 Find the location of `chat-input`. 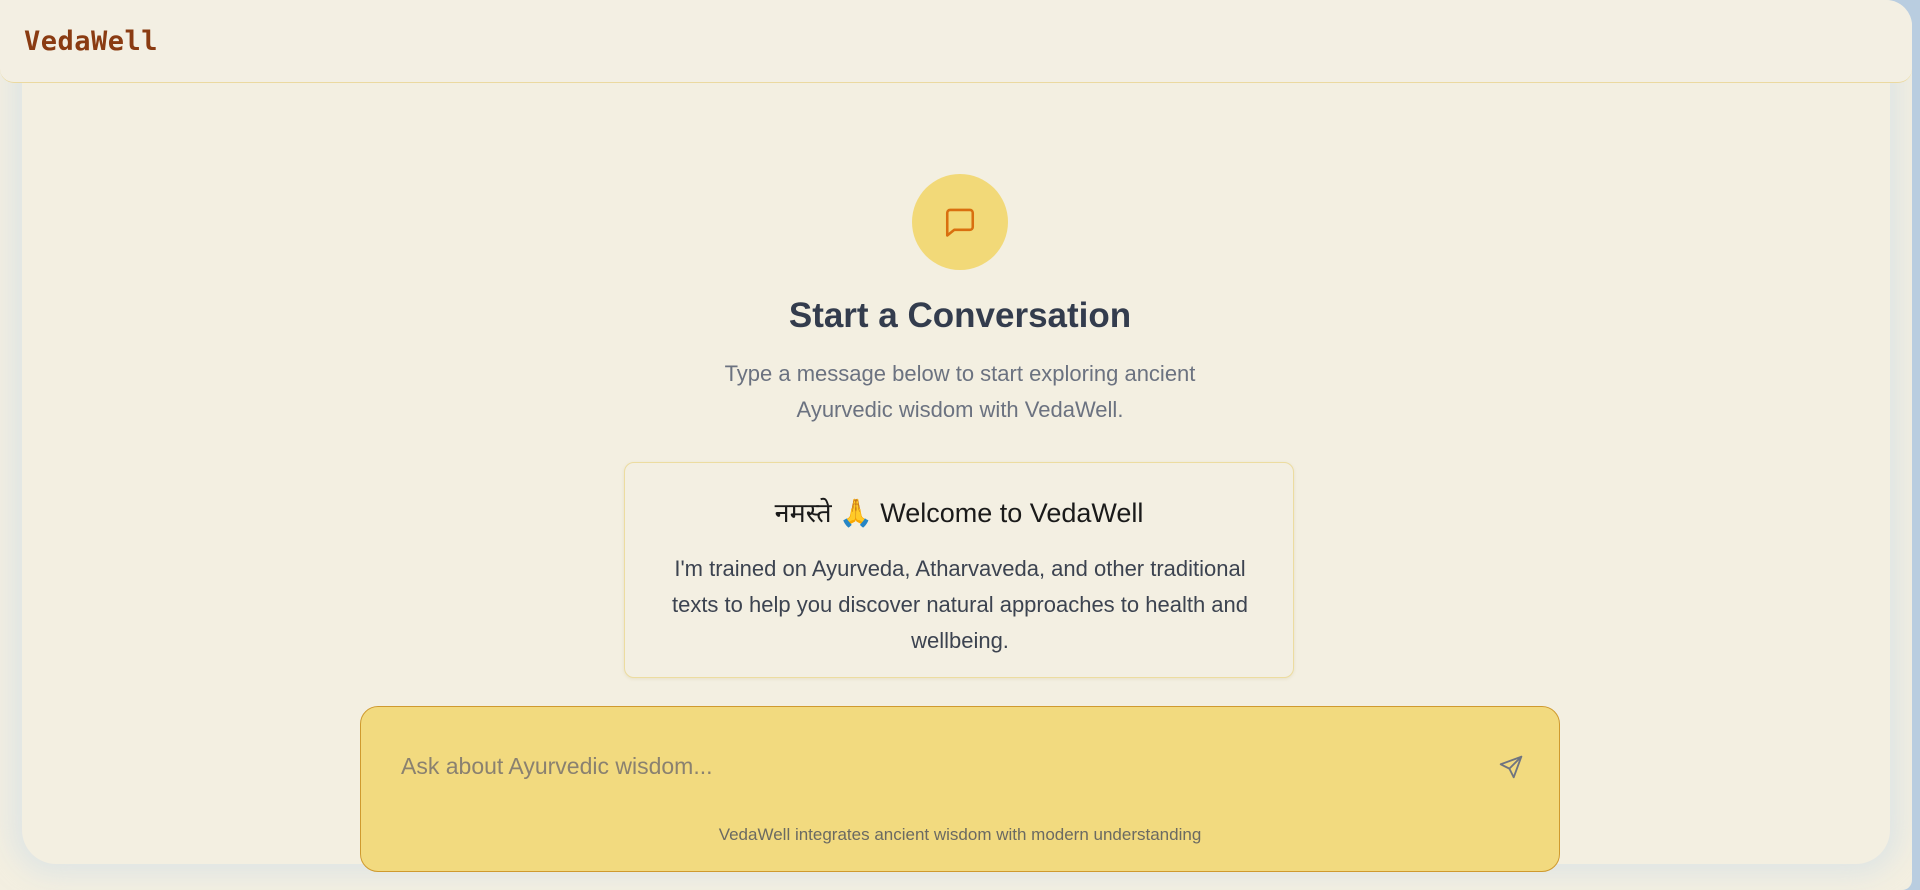

chat-input is located at coordinates (926, 766).